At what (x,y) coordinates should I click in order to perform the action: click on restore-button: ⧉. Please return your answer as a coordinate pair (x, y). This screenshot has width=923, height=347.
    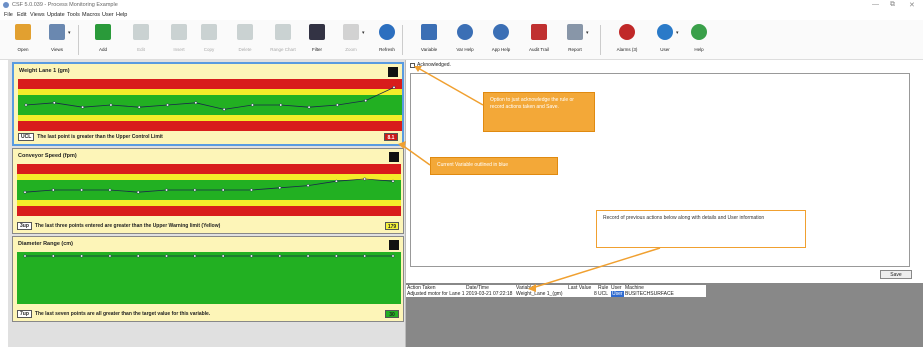
    Looking at the image, I should click on (892, 5).